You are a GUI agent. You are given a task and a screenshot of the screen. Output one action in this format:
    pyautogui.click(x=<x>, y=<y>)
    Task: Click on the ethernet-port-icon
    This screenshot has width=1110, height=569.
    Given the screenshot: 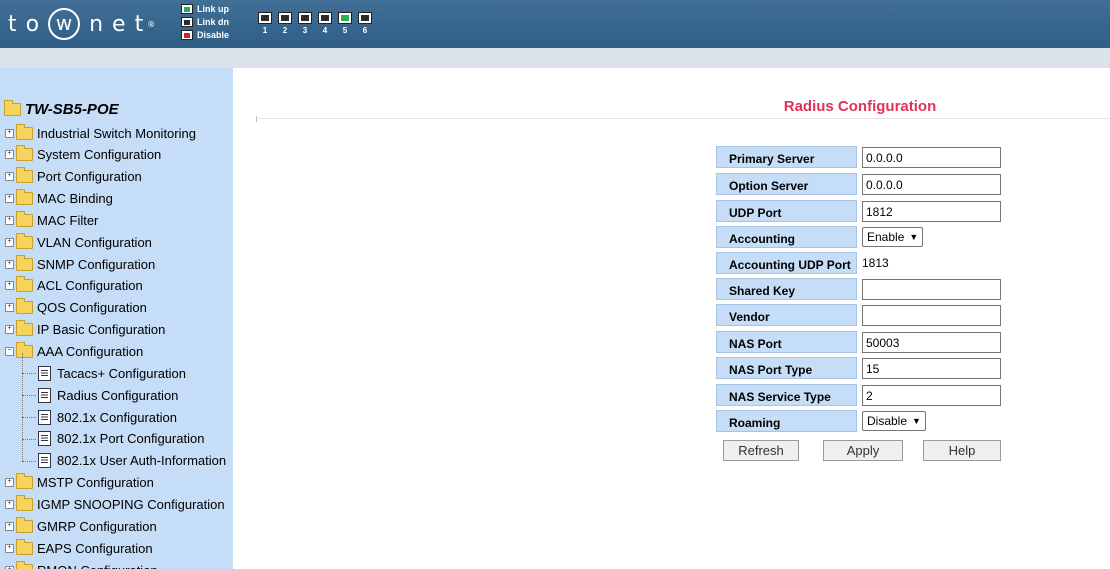 What is the action you would take?
    pyautogui.click(x=325, y=18)
    